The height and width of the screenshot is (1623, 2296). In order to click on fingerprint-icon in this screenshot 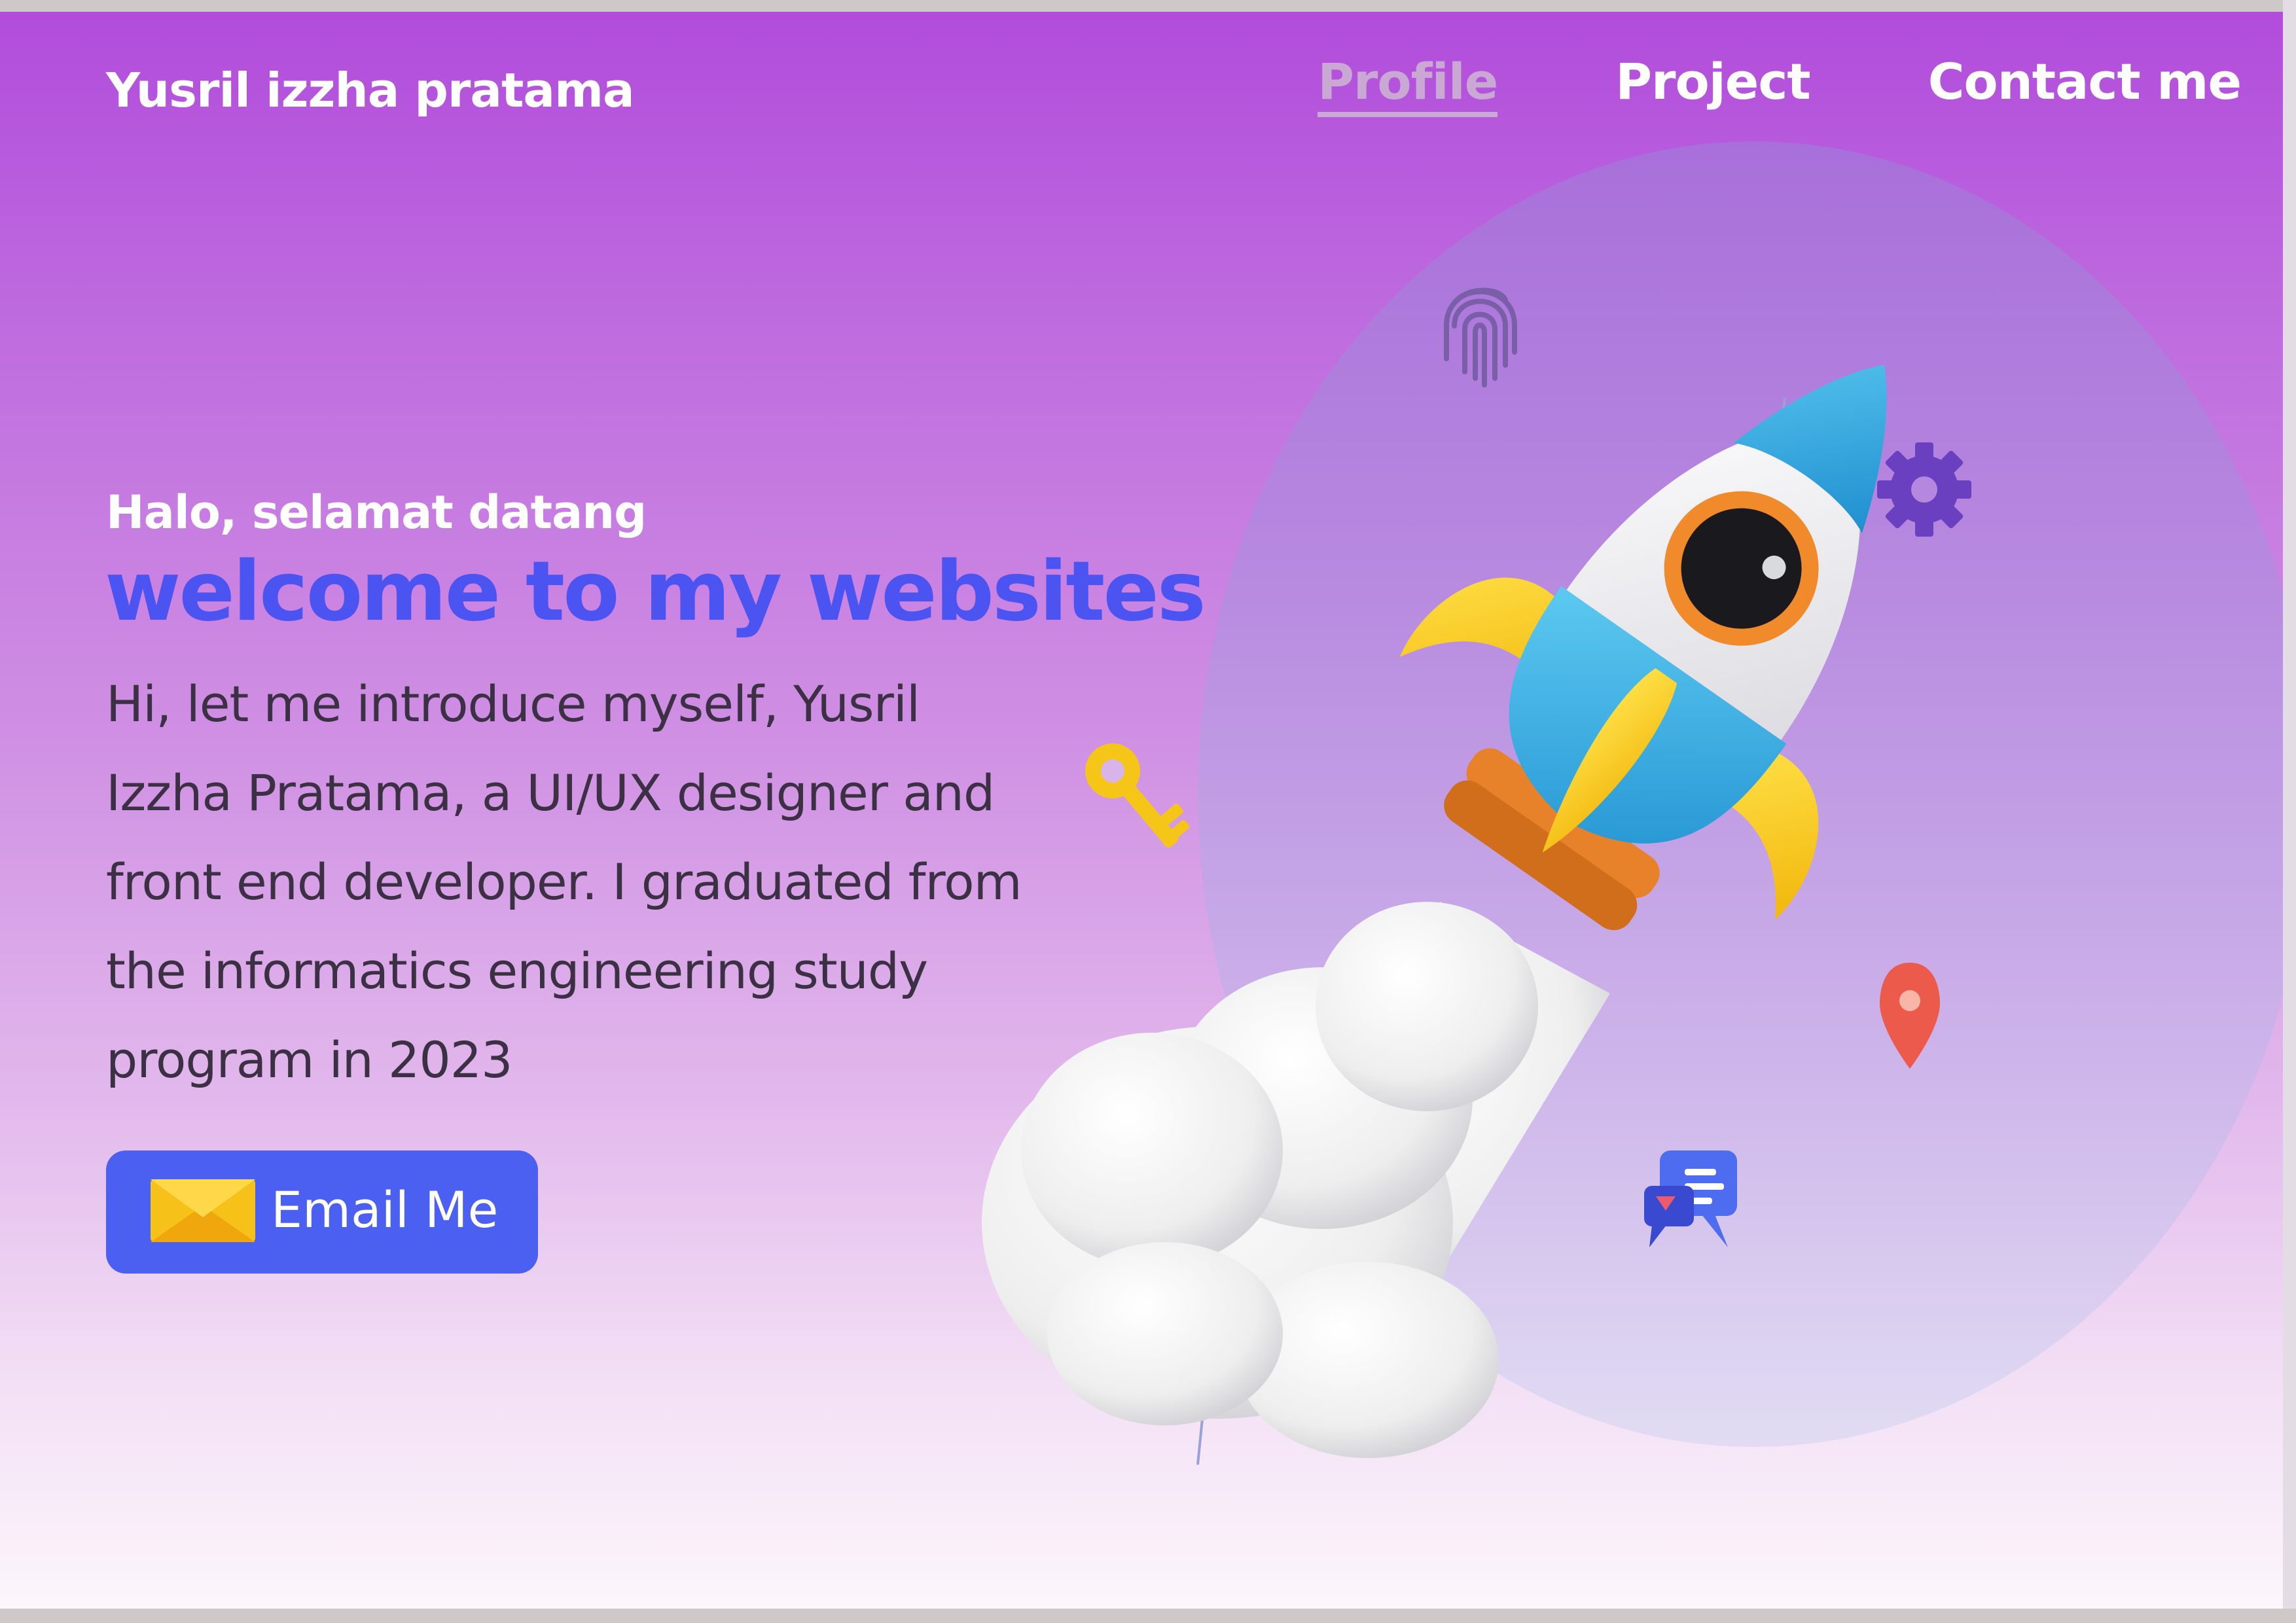, I will do `click(1481, 337)`.